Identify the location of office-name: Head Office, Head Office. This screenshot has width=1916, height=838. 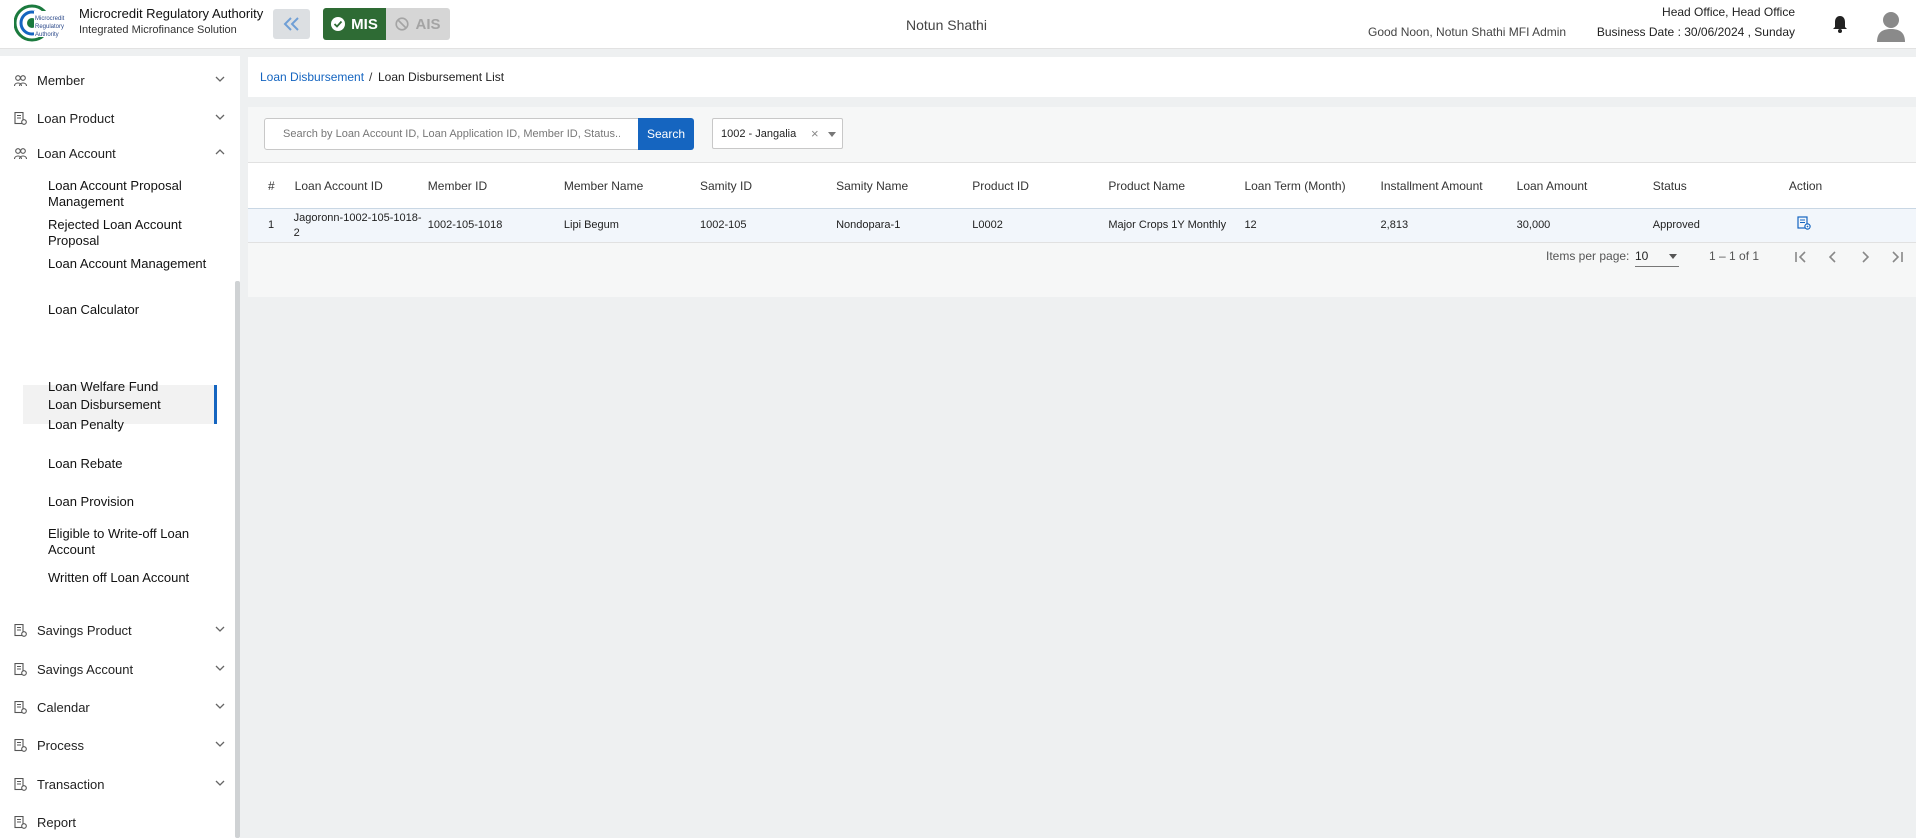
(1728, 12).